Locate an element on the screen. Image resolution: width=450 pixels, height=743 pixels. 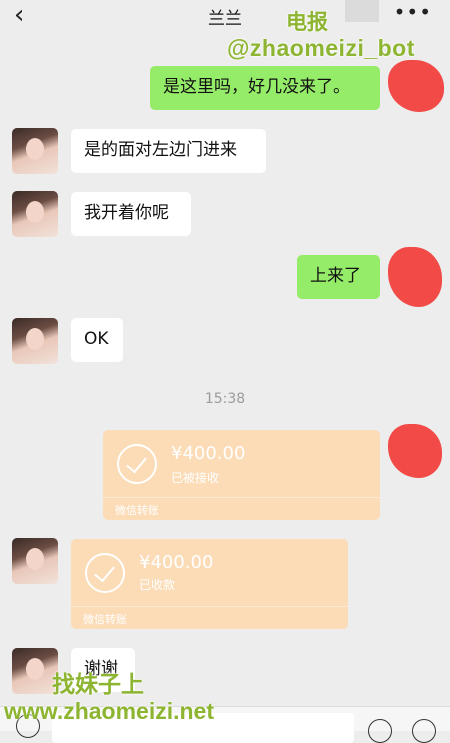
transfer-status: 已收款 is located at coordinates (157, 585).